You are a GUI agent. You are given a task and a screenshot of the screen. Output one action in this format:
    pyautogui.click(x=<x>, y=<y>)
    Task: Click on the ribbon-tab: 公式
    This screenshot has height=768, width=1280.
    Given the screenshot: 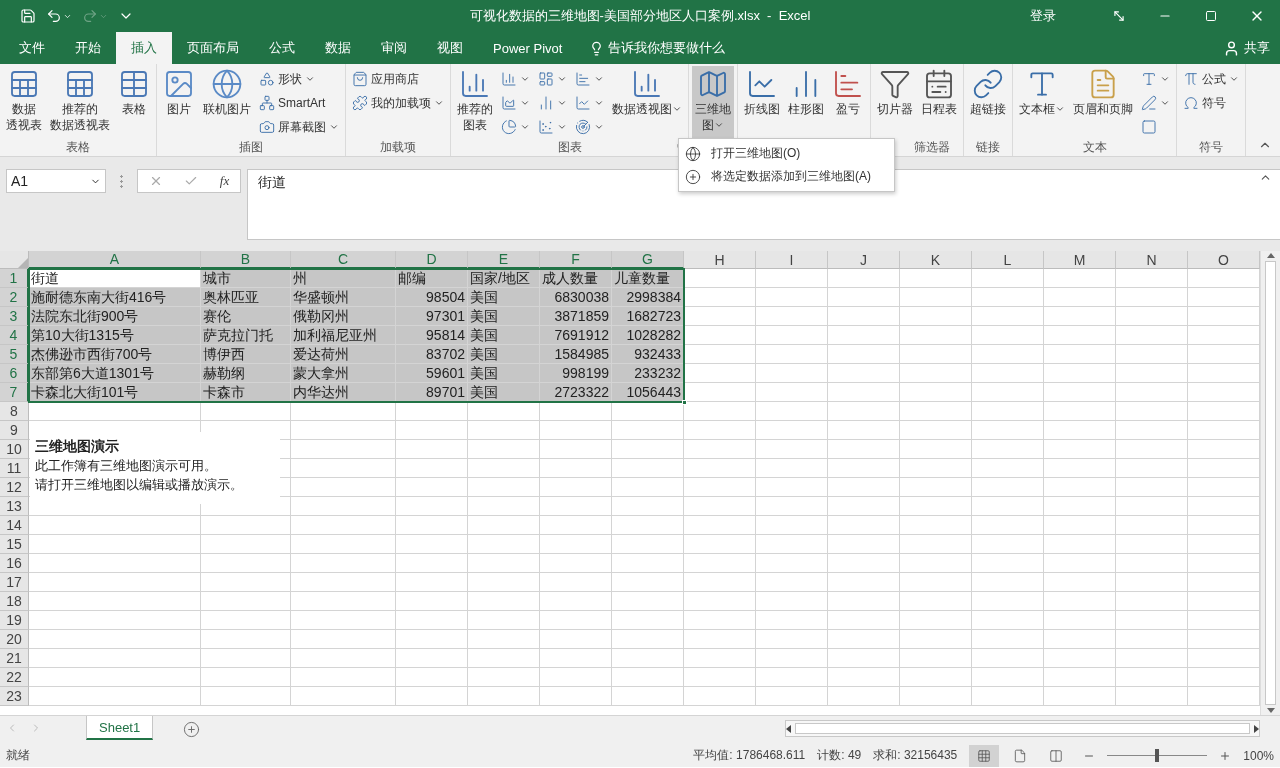 What is the action you would take?
    pyautogui.click(x=282, y=48)
    